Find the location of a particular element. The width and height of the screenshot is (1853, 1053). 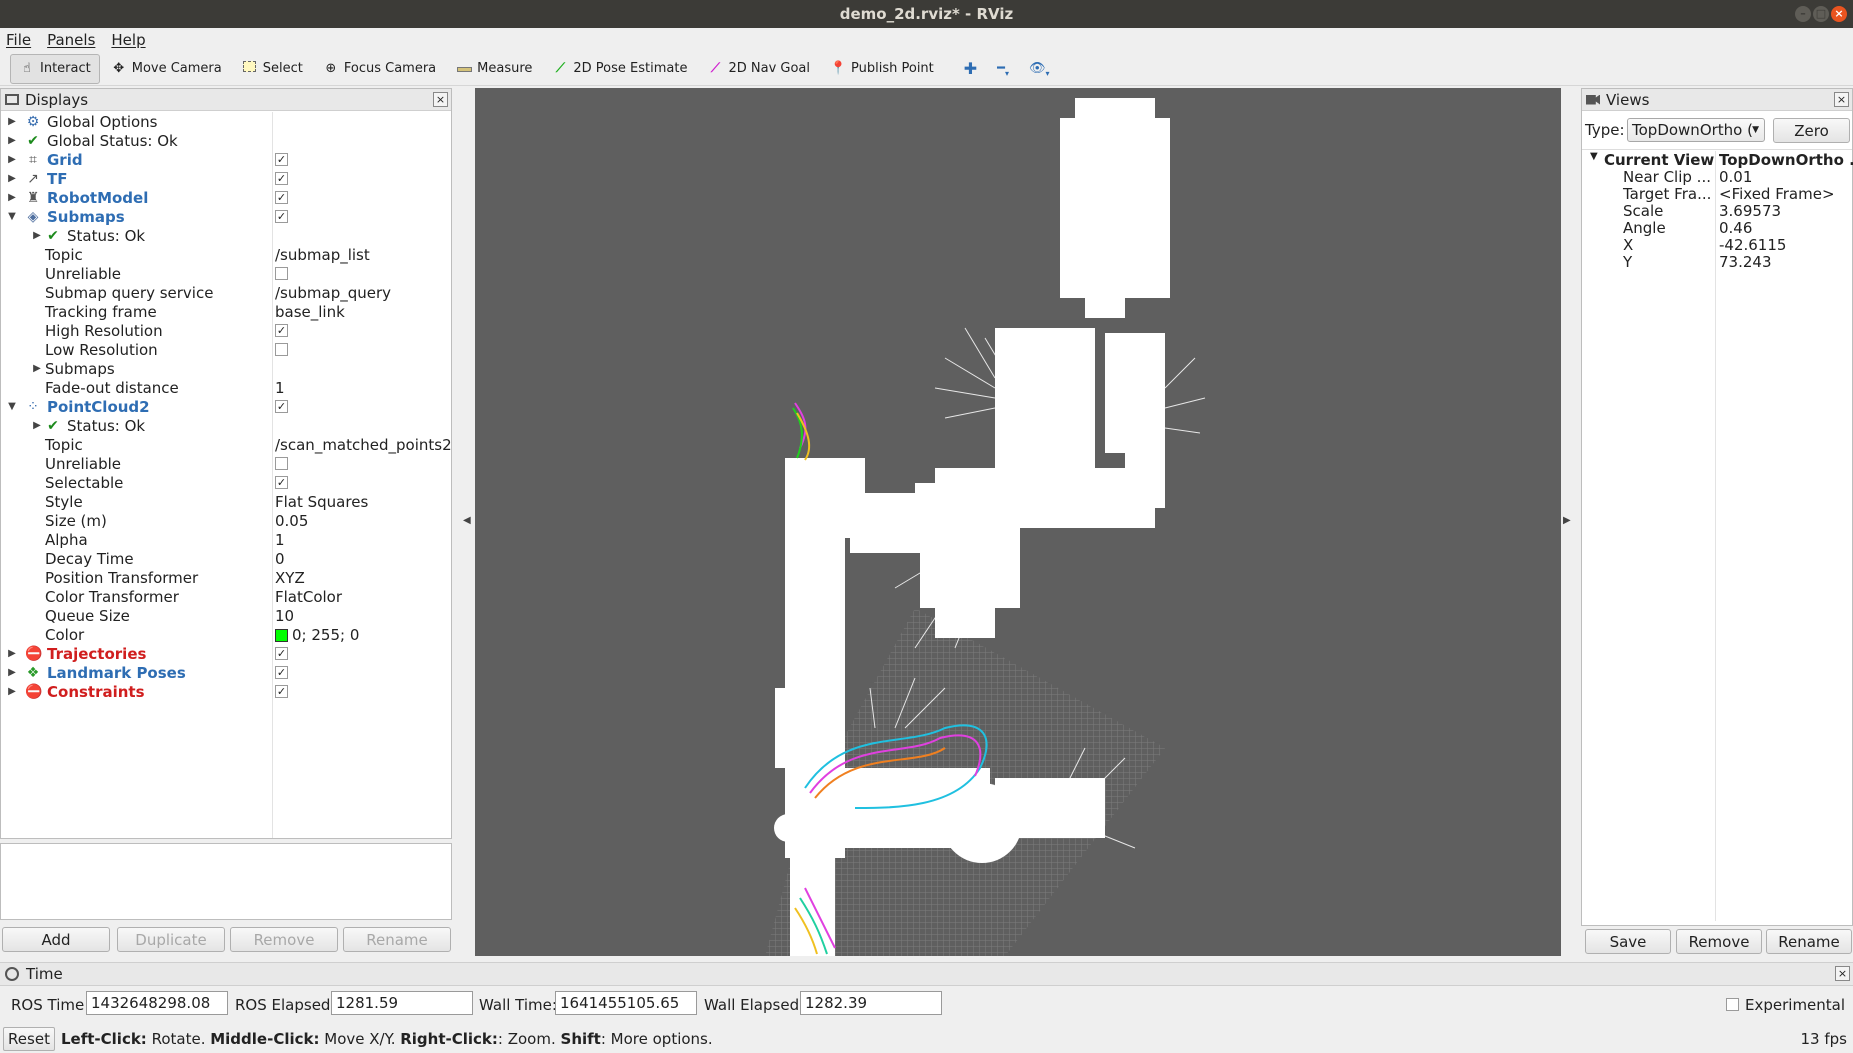

display-row: Position Transformer XYZ is located at coordinates (226, 577).